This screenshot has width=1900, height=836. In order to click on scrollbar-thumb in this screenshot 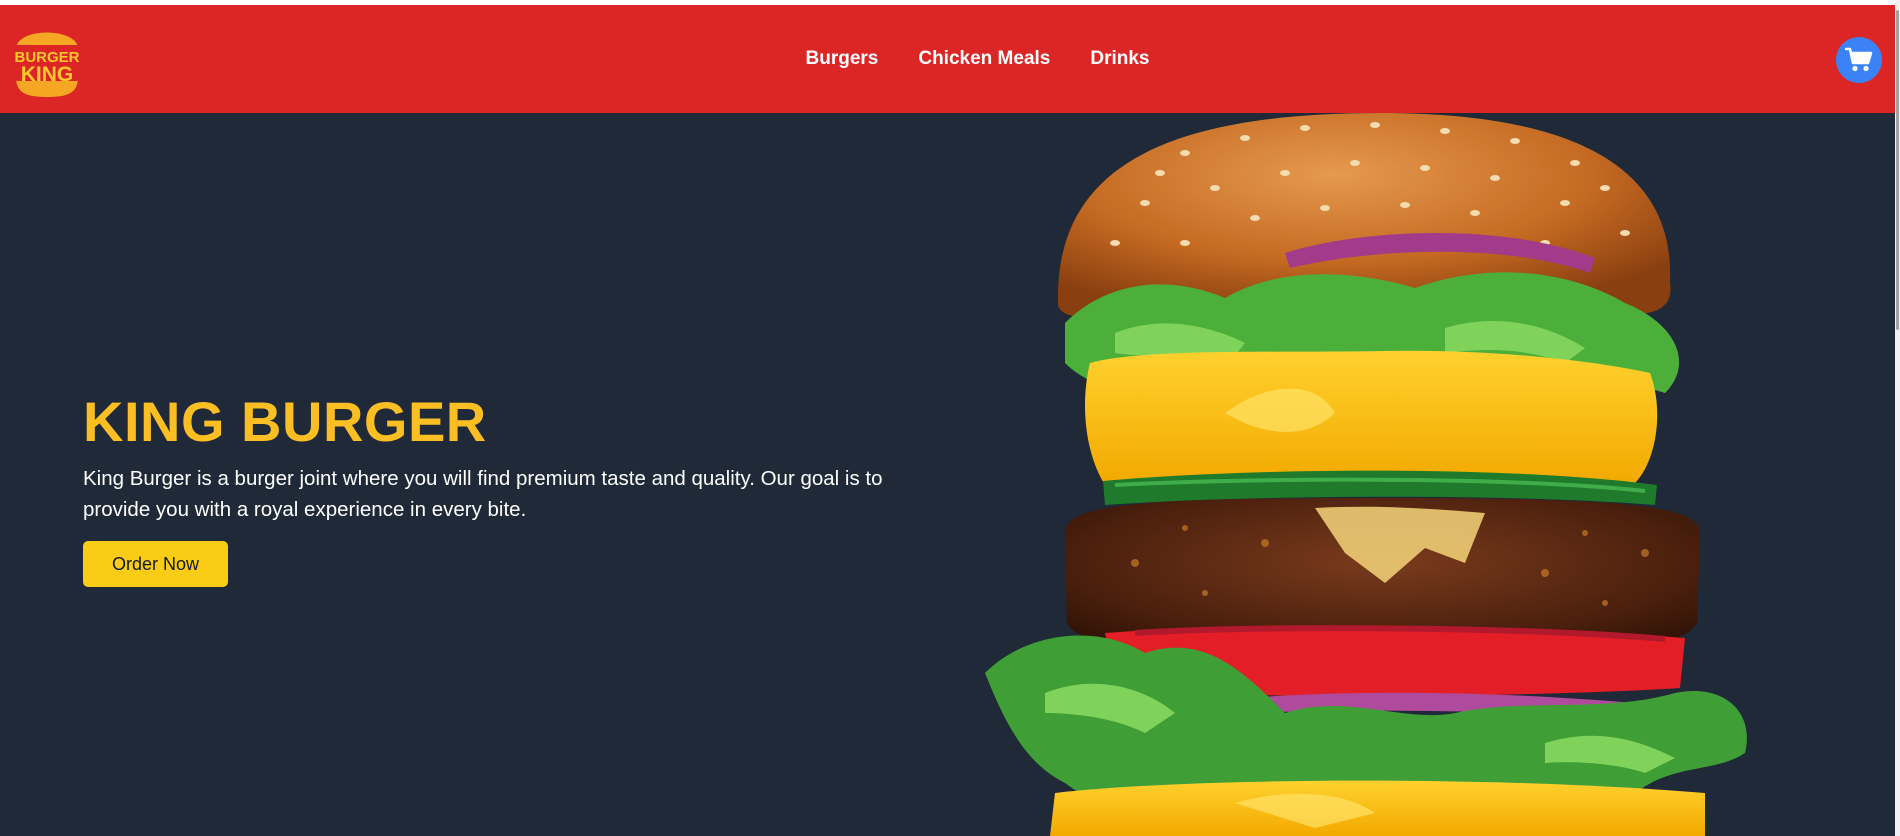, I will do `click(1897, 170)`.